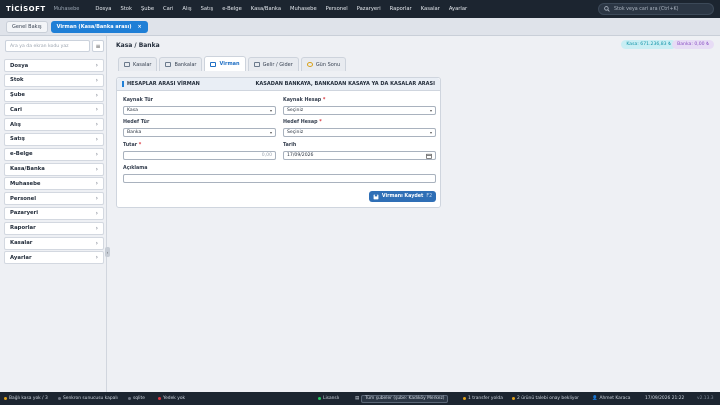 The image size is (720, 405). What do you see at coordinates (5, 398) in the screenshot?
I see `warning-dot-icon` at bounding box center [5, 398].